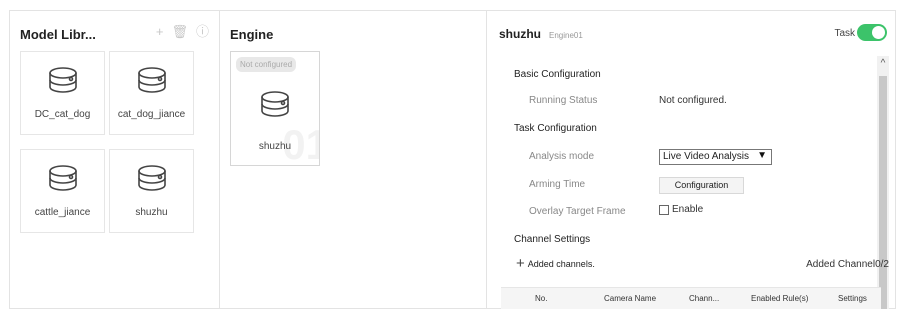  I want to click on model-card-label: cattle_jiance, so click(62, 212).